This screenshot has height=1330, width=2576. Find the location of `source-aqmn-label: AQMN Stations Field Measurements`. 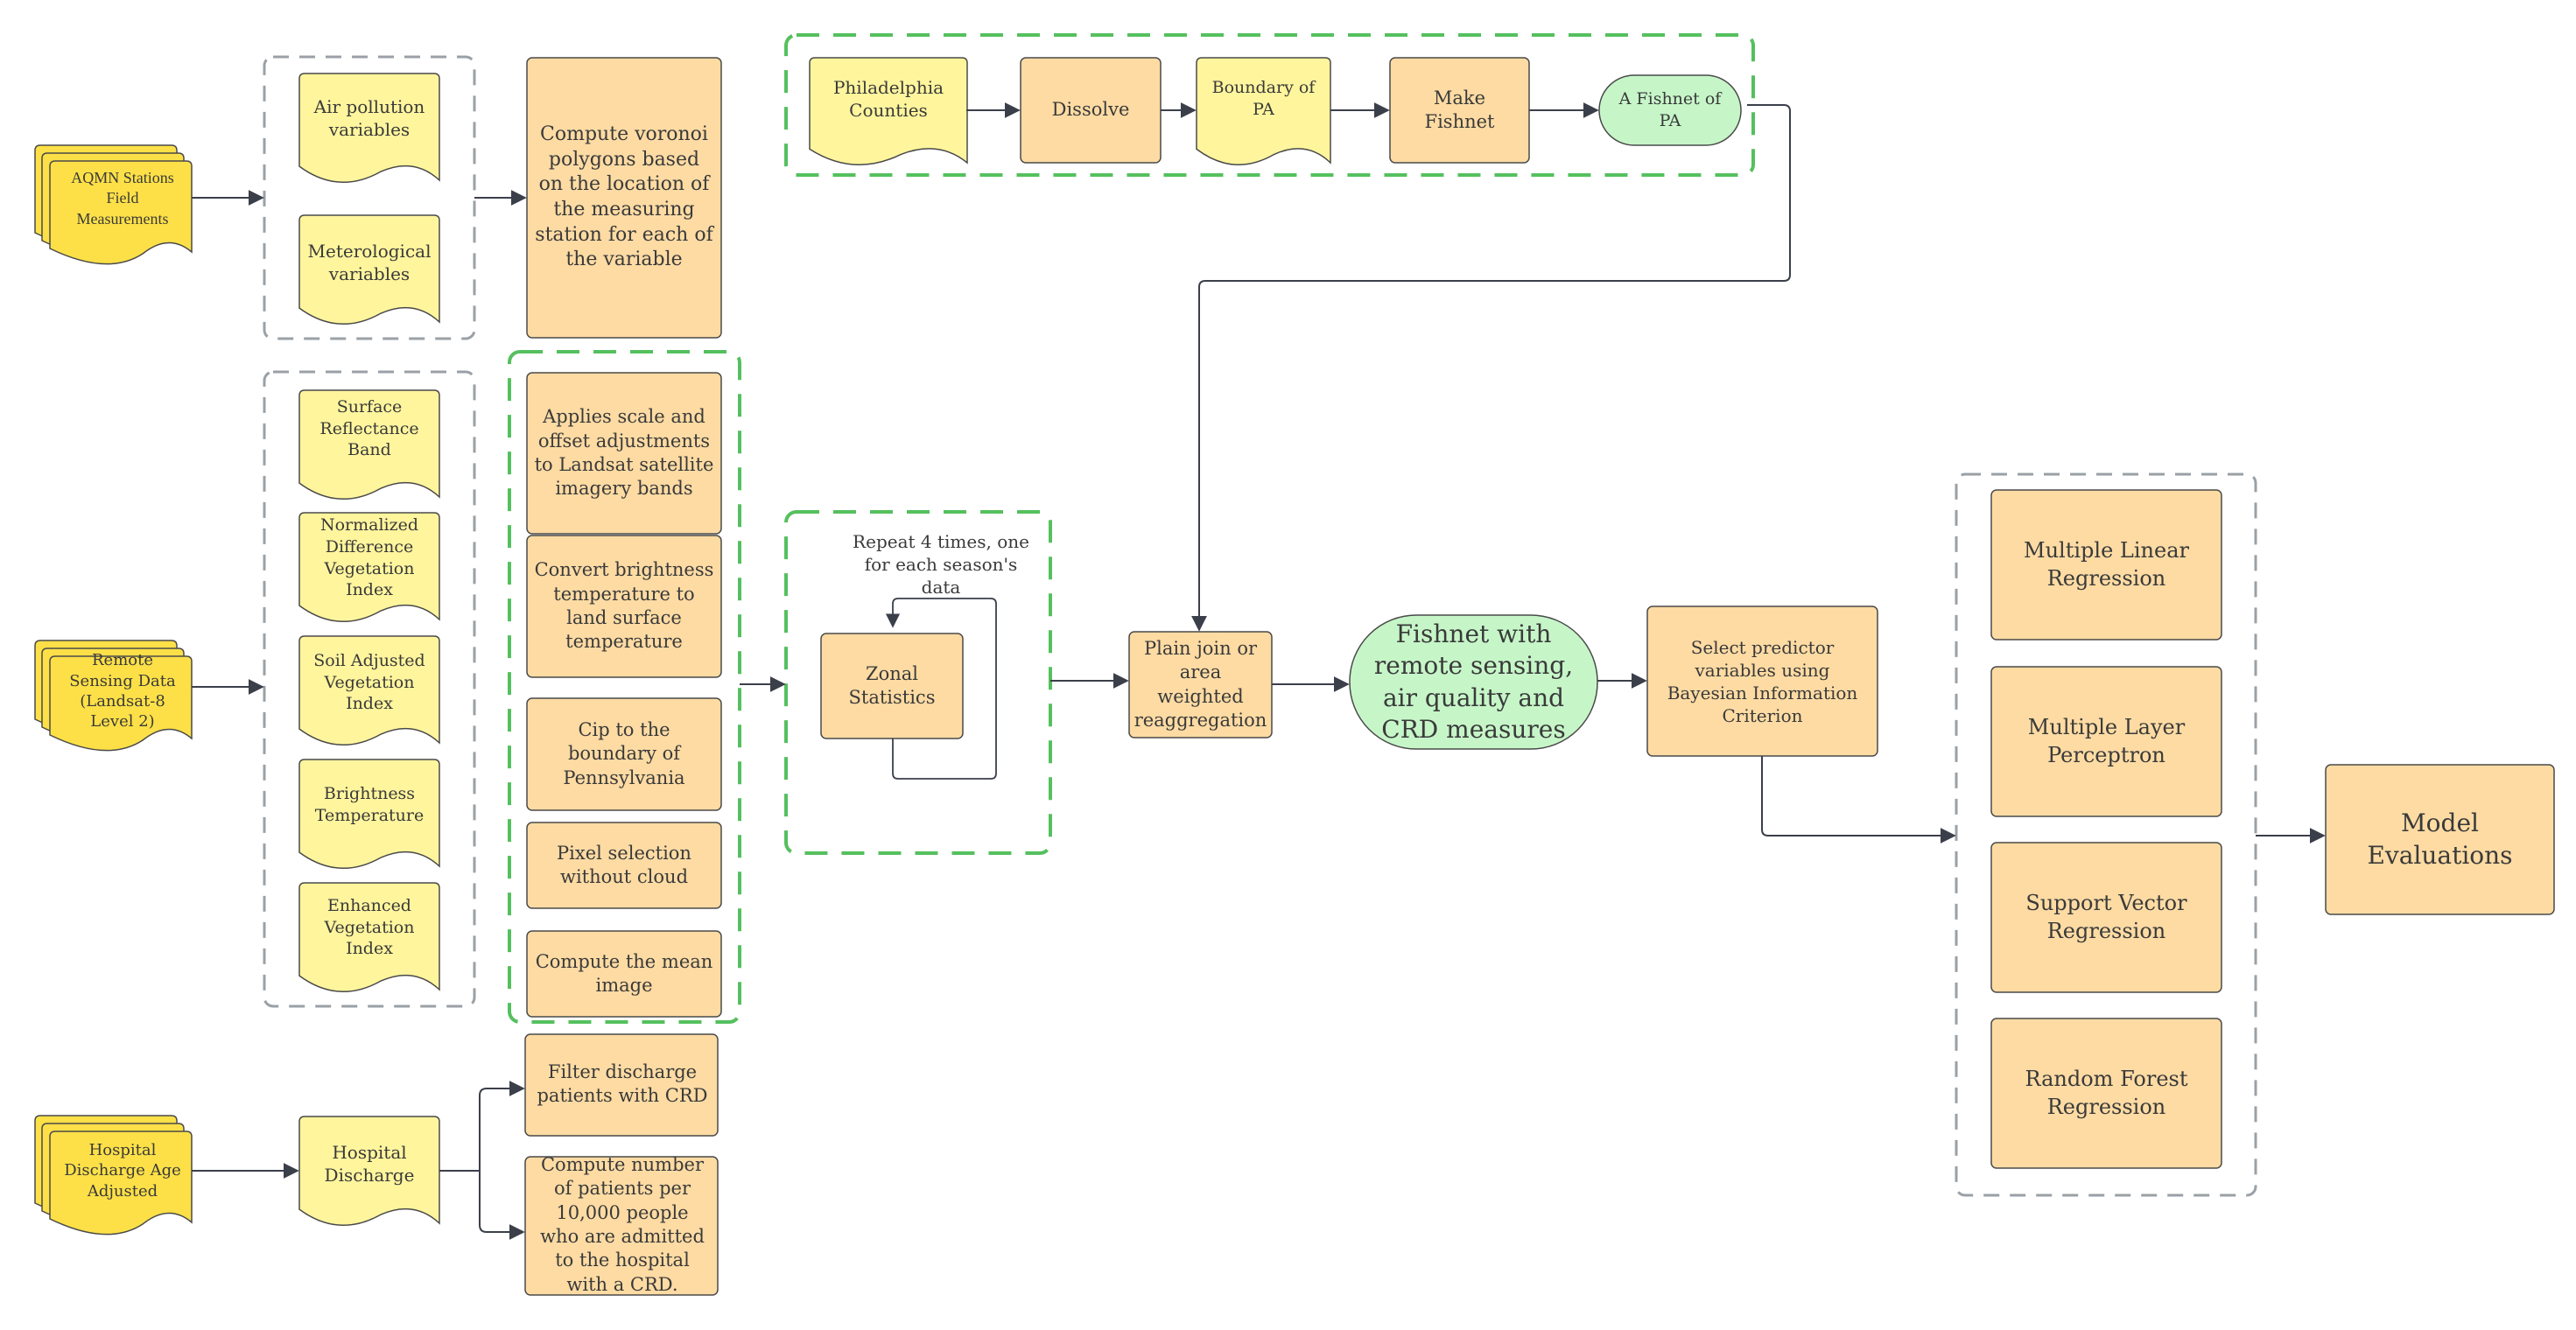

source-aqmn-label: AQMN Stations Field Measurements is located at coordinates (122, 198).